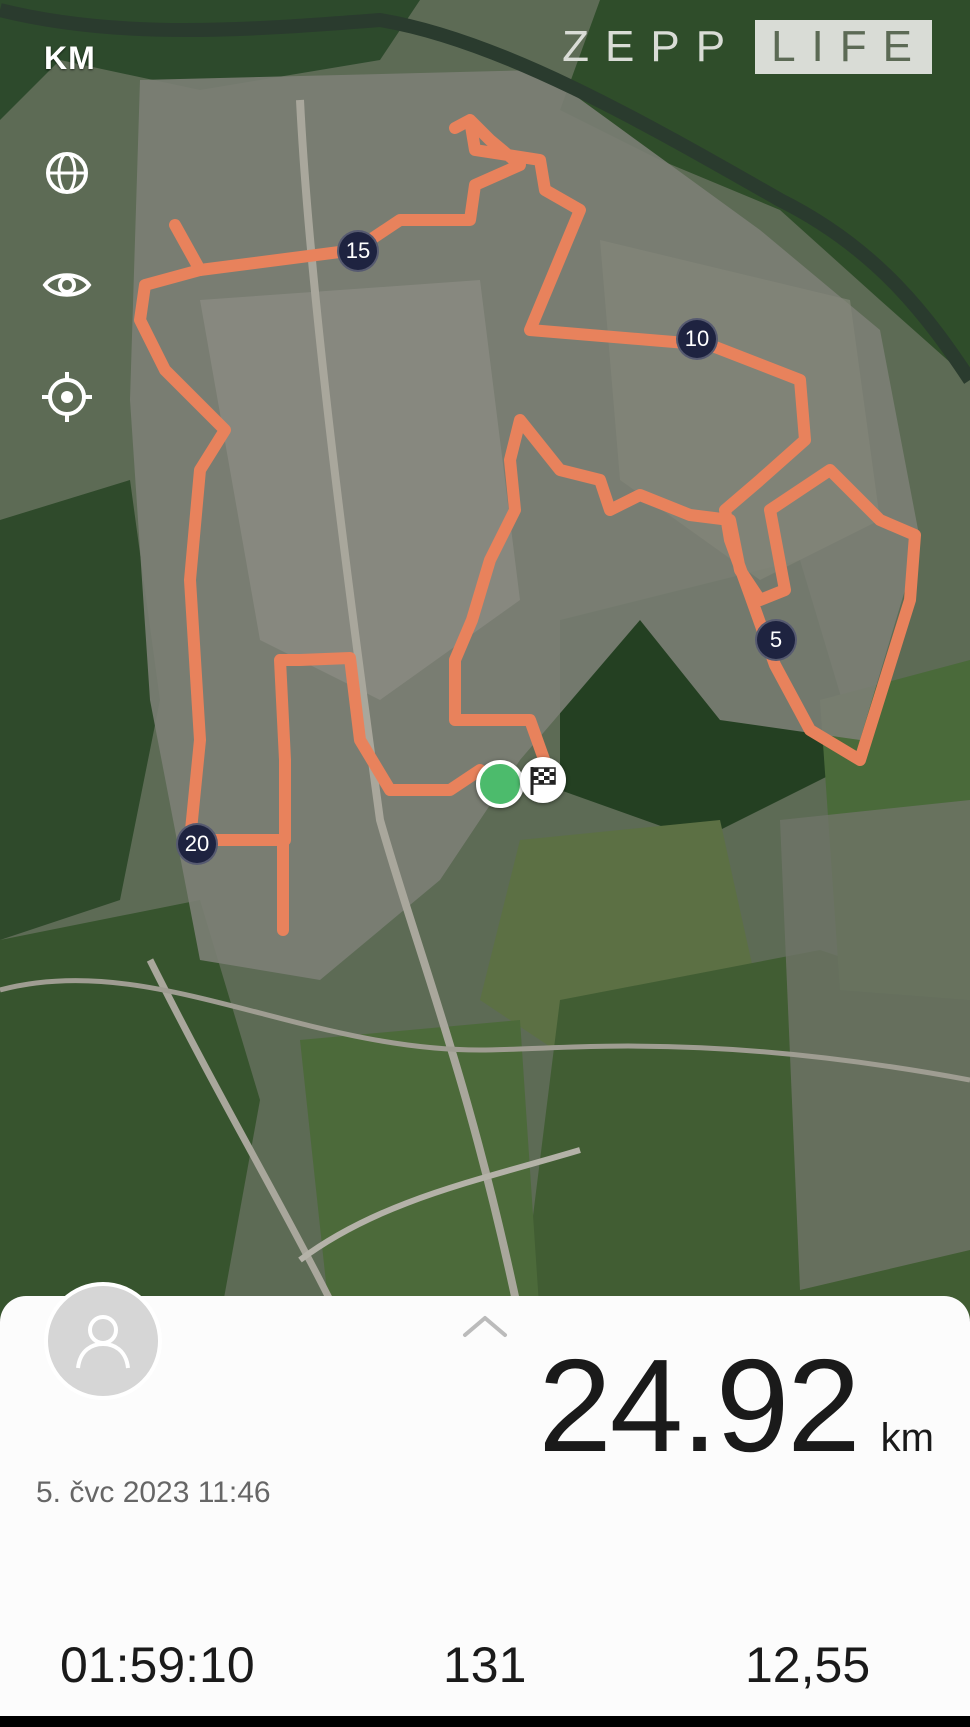  What do you see at coordinates (808, 1665) in the screenshot?
I see `stat-right-value: 12,55` at bounding box center [808, 1665].